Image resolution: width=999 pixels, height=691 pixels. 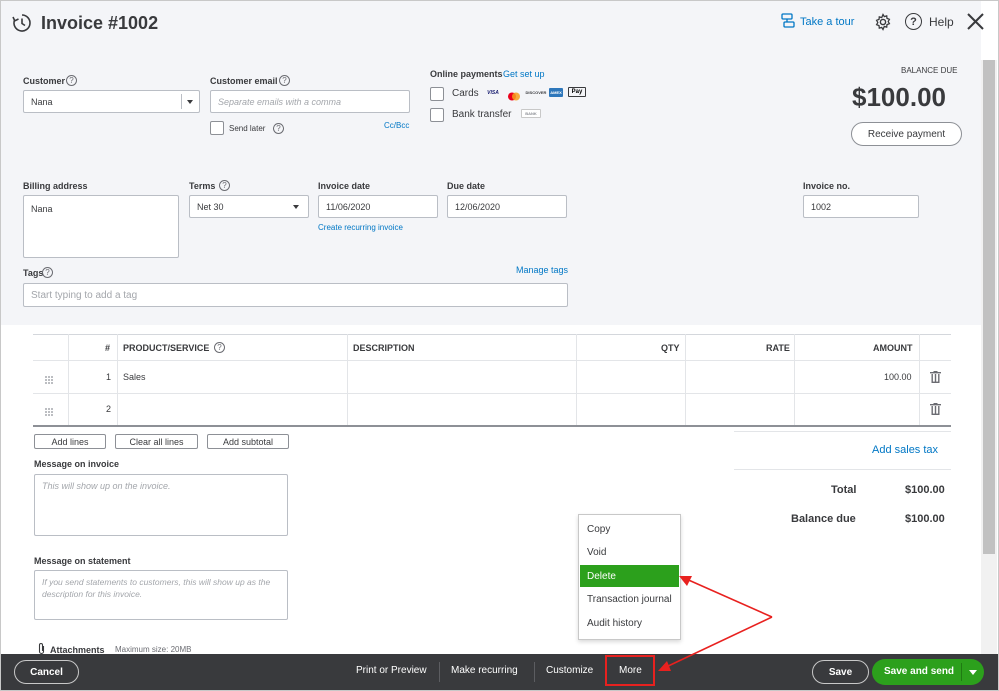 What do you see at coordinates (629, 552) in the screenshot?
I see `menu-item-void: Void` at bounding box center [629, 552].